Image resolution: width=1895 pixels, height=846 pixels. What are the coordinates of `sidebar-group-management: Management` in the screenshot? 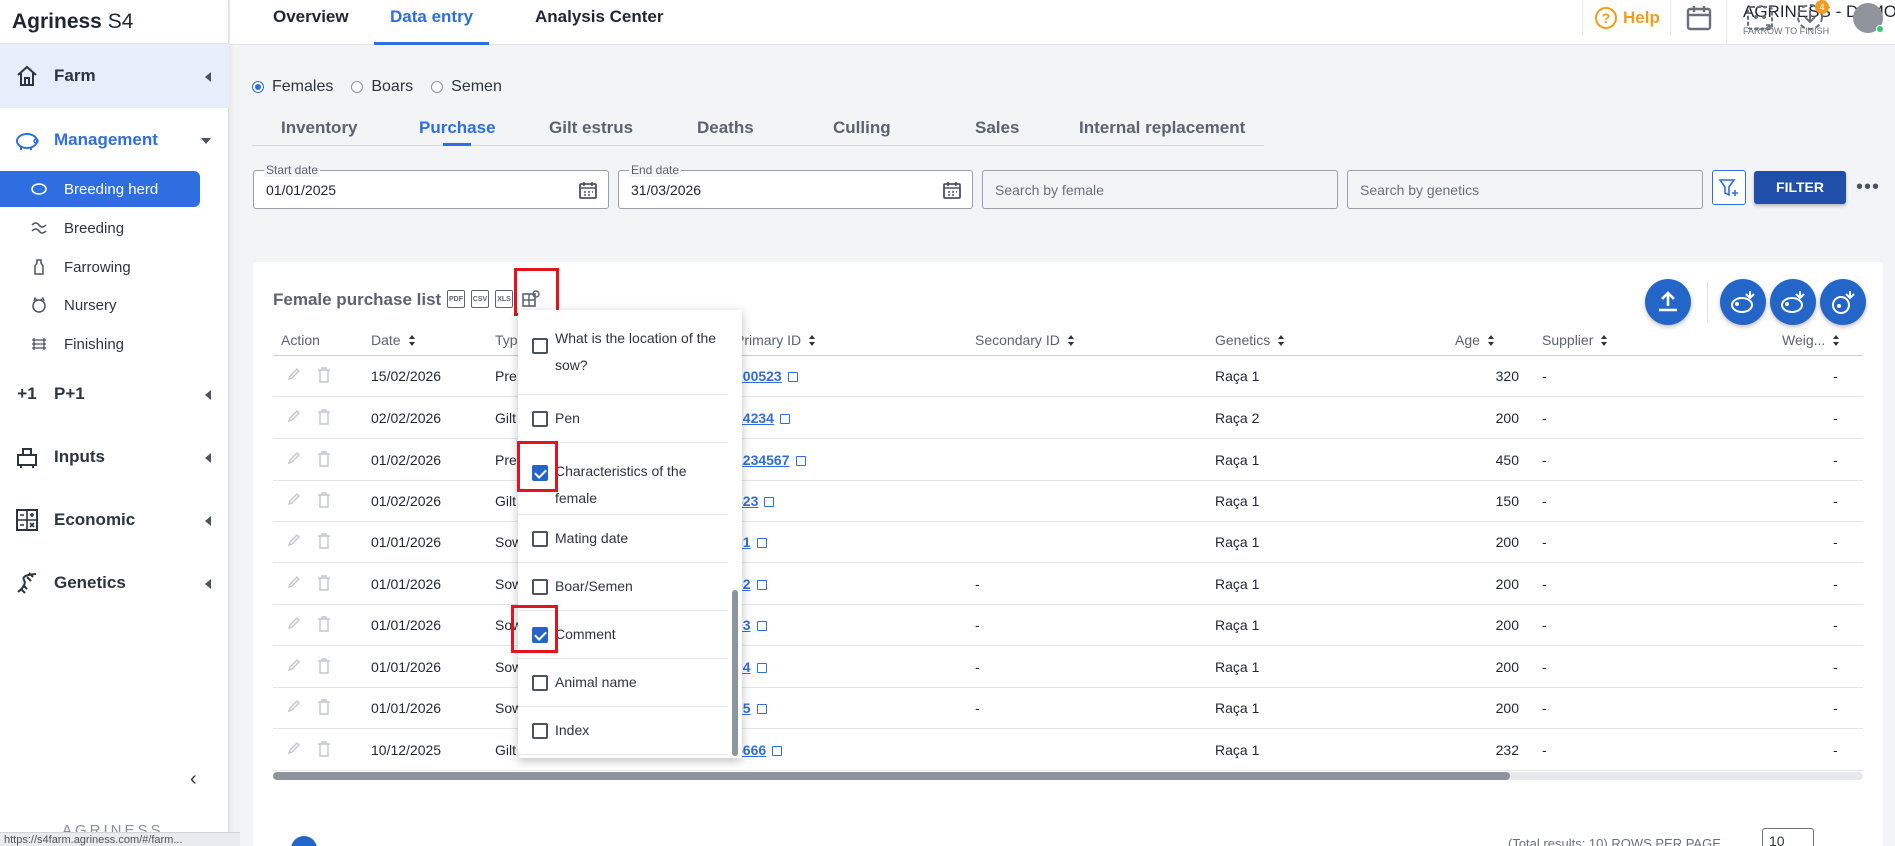 It's located at (114, 140).